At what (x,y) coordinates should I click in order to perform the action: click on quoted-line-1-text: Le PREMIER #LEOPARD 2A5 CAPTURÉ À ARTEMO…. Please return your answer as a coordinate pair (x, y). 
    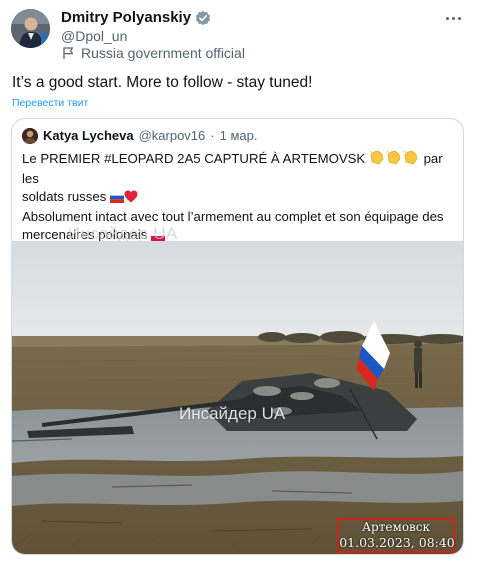
    Looking at the image, I should click on (195, 158).